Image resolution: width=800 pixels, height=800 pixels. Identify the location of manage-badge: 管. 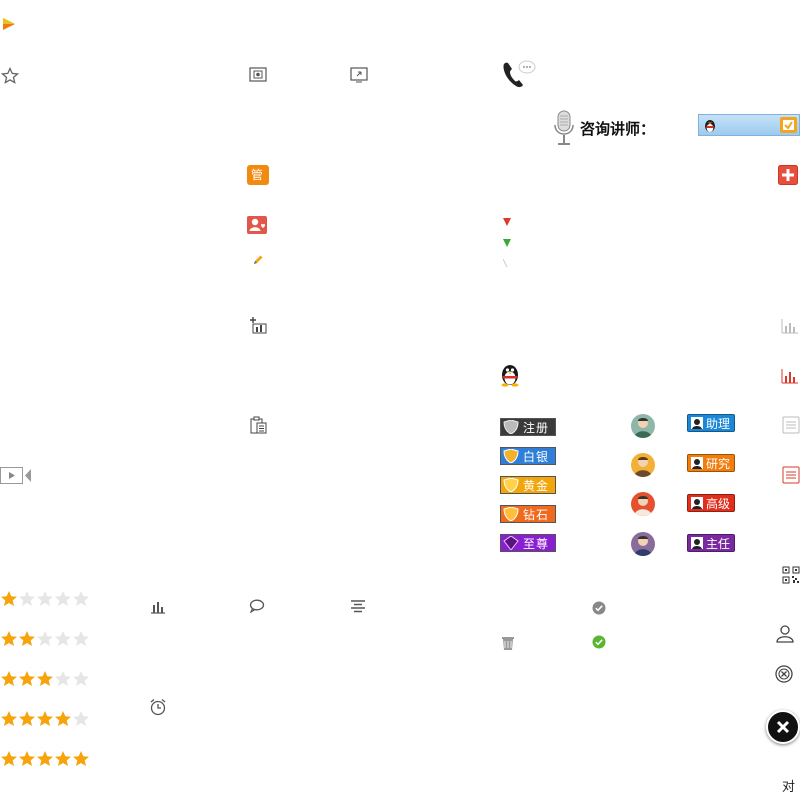
(258, 175).